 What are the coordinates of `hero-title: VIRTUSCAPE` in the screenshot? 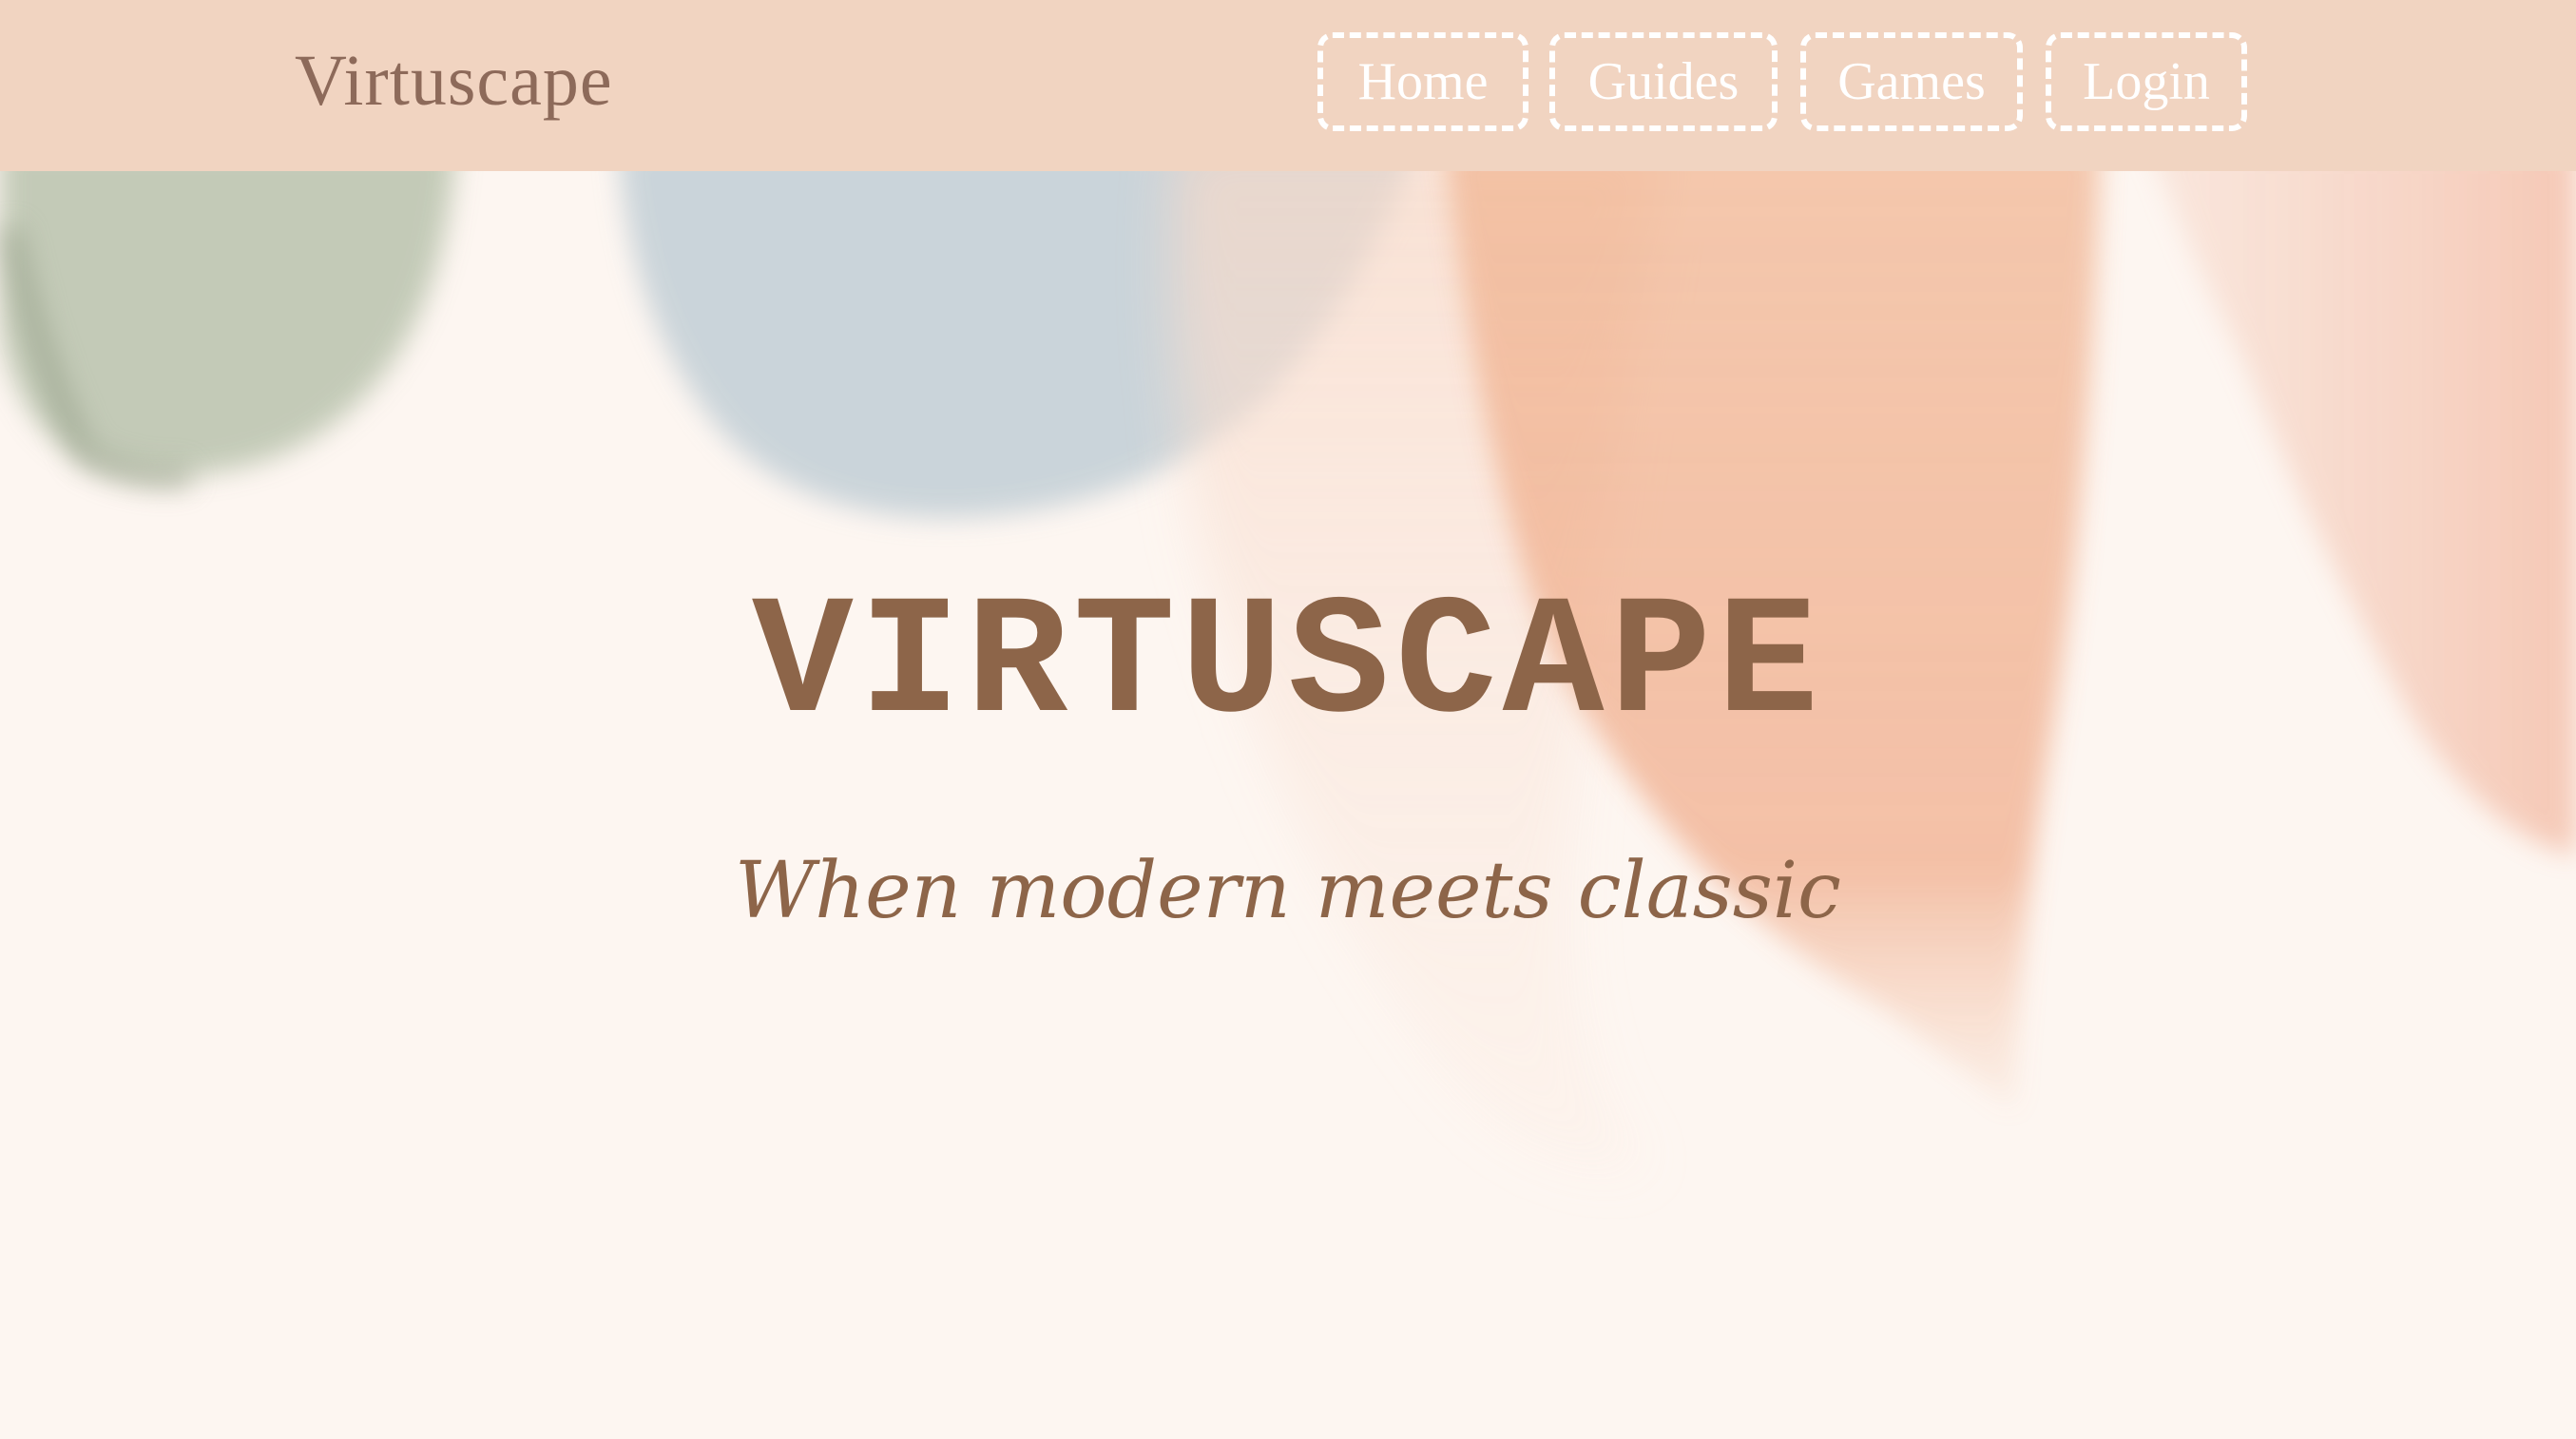 It's located at (1288, 665).